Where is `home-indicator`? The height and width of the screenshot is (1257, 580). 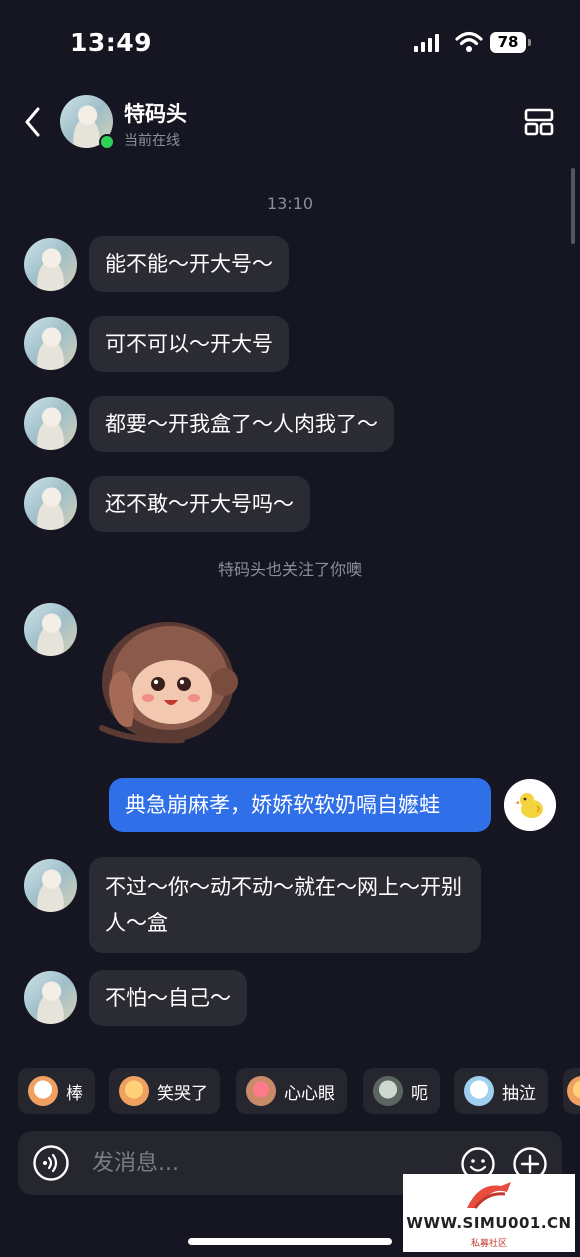
home-indicator is located at coordinates (290, 1241).